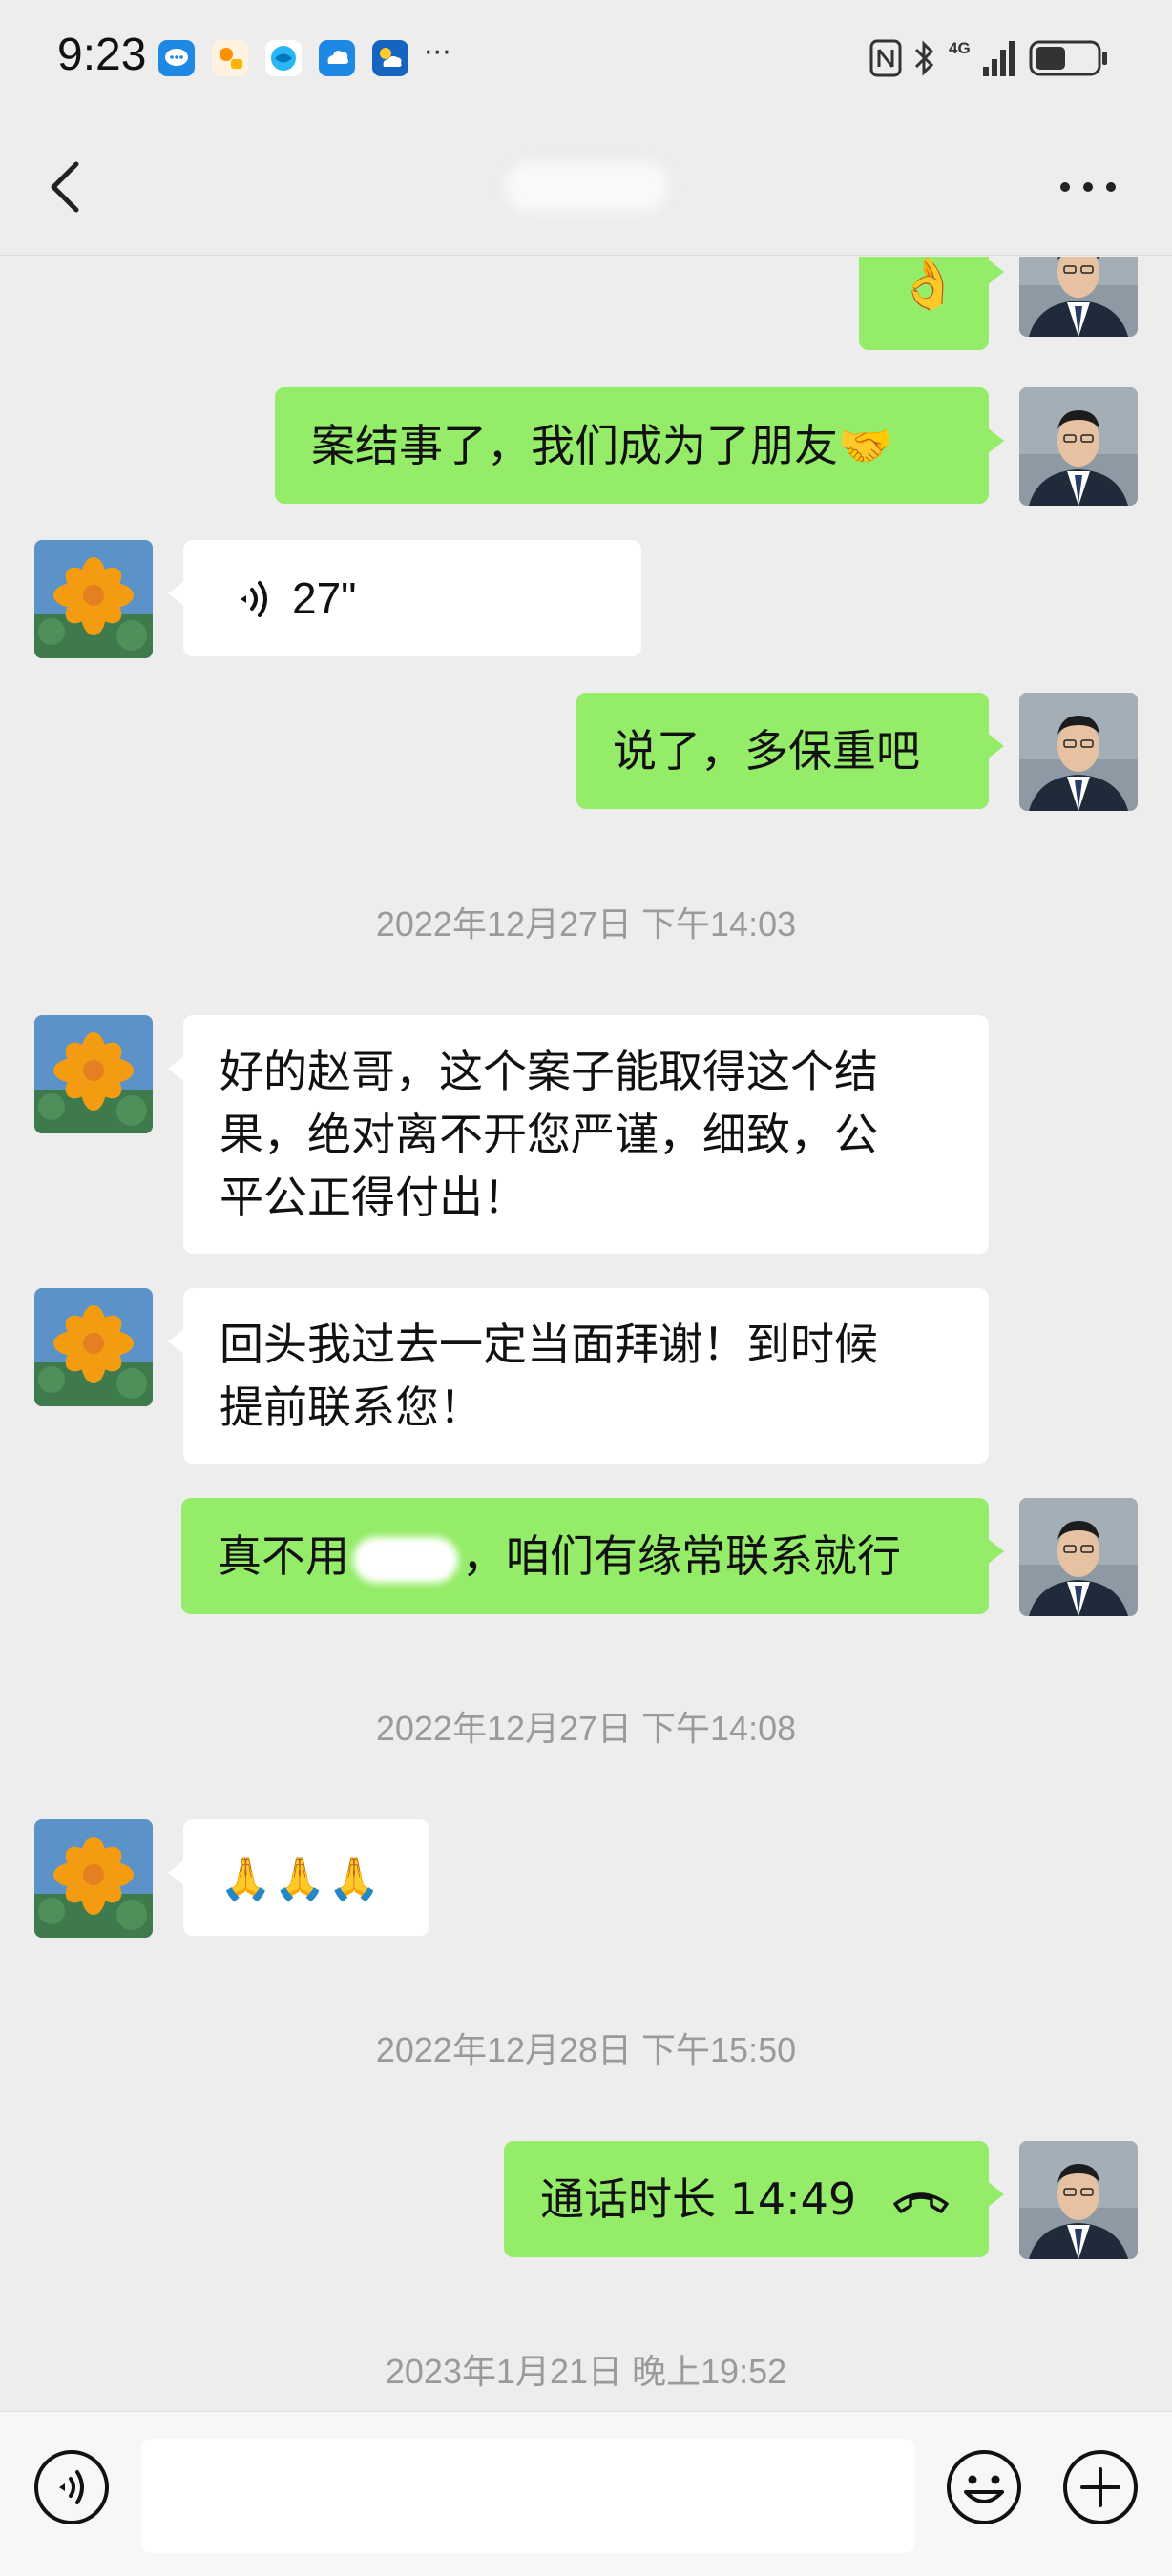  Describe the element at coordinates (960, 48) in the screenshot. I see `network-type: 4G` at that location.